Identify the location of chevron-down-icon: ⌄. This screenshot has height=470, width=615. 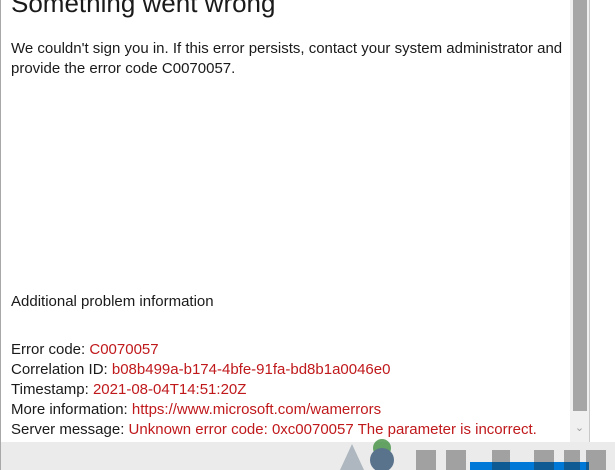
(579, 428).